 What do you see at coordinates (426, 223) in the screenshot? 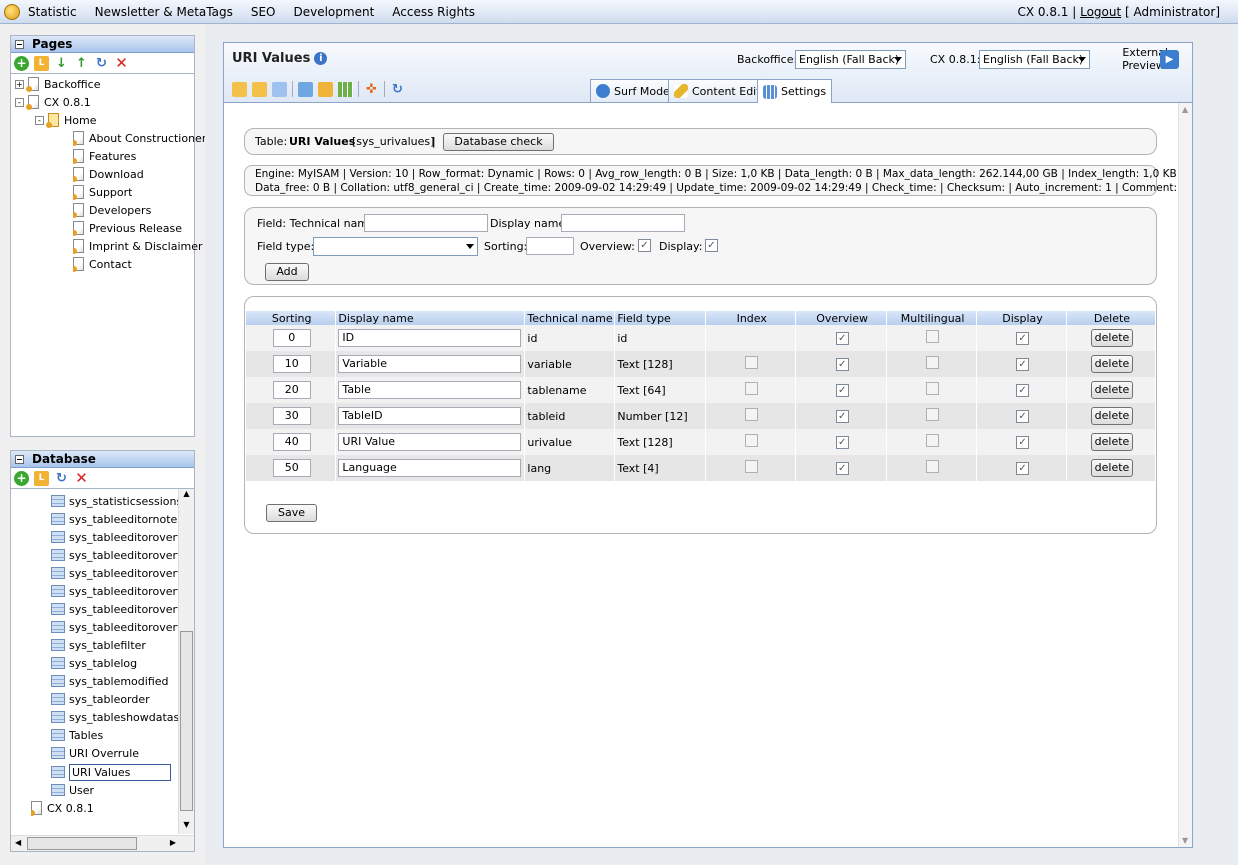
I see `technical-name-input` at bounding box center [426, 223].